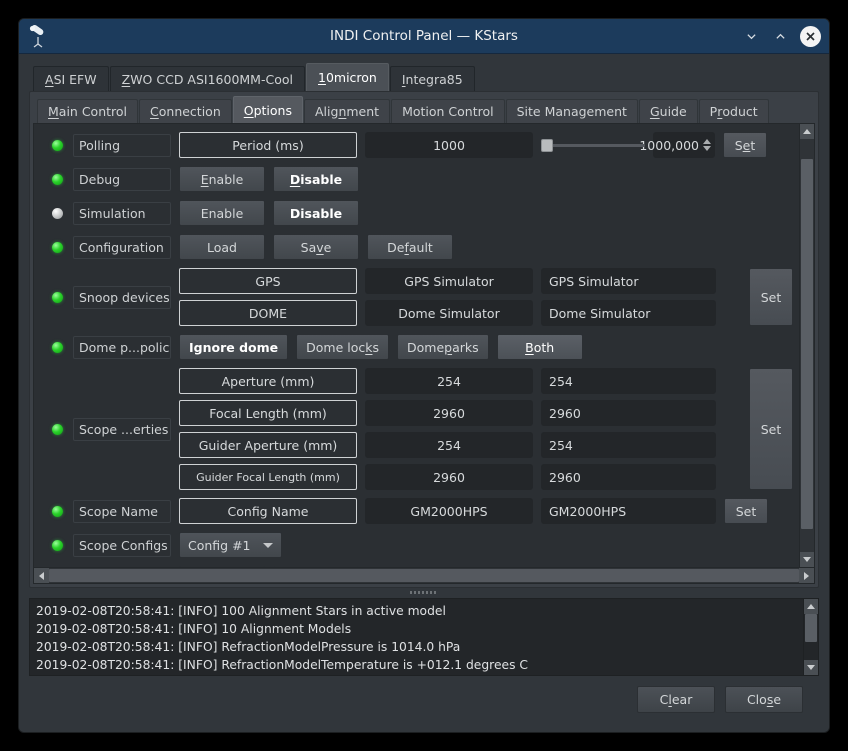 The width and height of the screenshot is (848, 751). What do you see at coordinates (780, 36) in the screenshot?
I see `maximize-button` at bounding box center [780, 36].